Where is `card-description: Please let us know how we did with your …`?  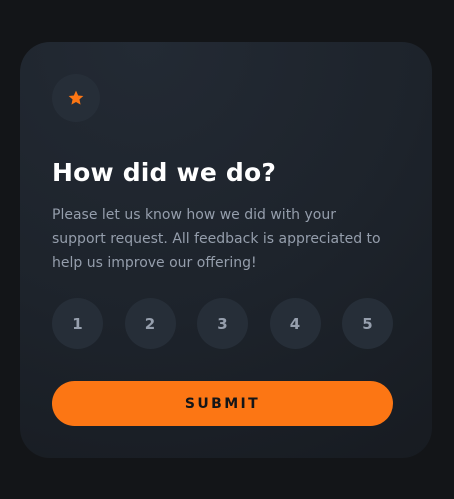 card-description: Please let us know how we did with your … is located at coordinates (216, 239).